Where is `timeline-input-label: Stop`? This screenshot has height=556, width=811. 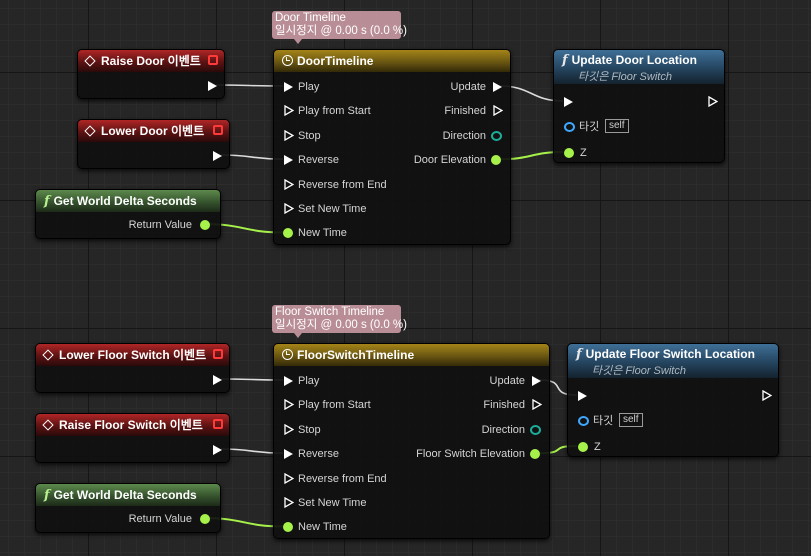
timeline-input-label: Stop is located at coordinates (309, 135).